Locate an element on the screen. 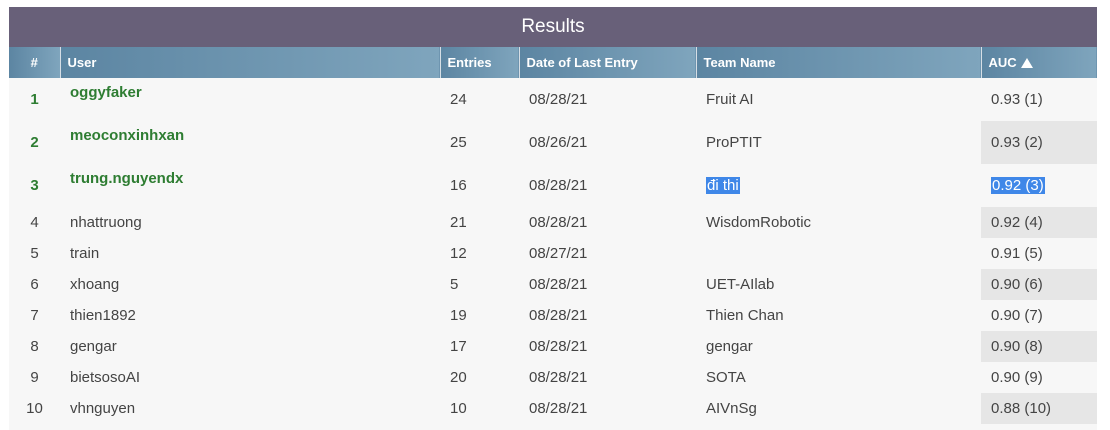 The width and height of the screenshot is (1110, 430). column-header-team: Team Name is located at coordinates (839, 62).